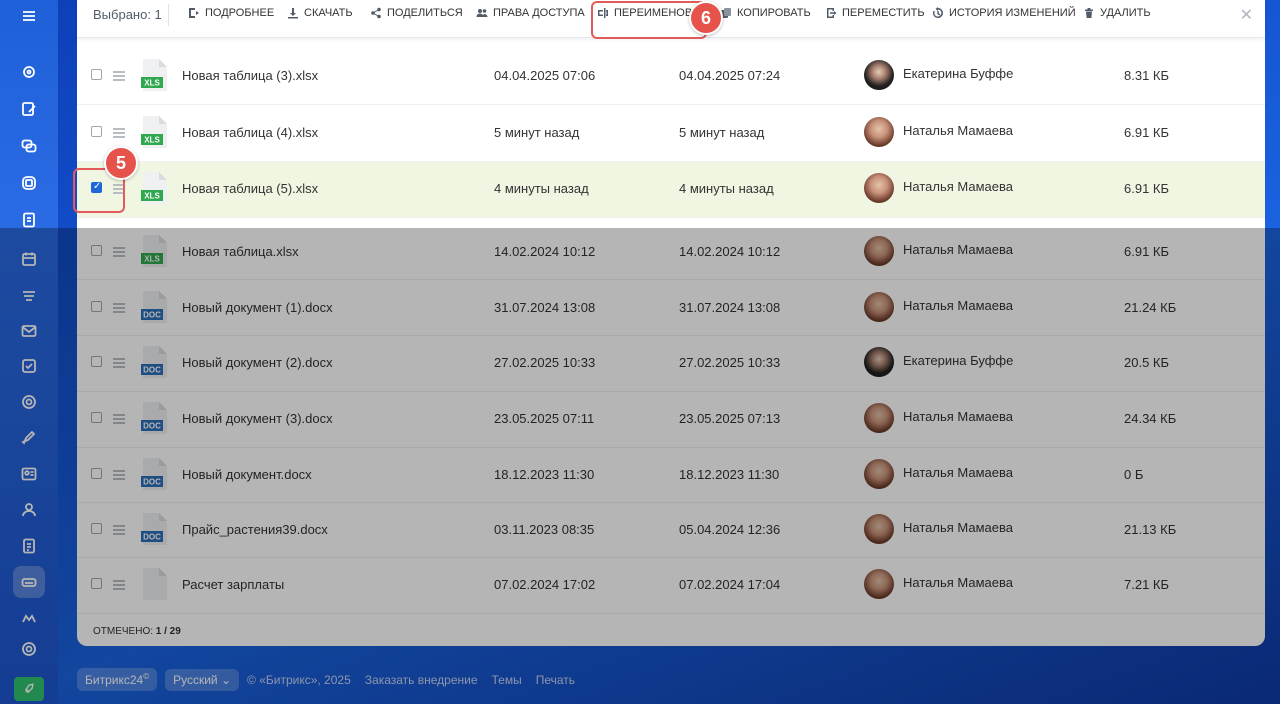 This screenshot has width=1280, height=704. Describe the element at coordinates (29, 72) in the screenshot. I see `feed-icon` at that location.